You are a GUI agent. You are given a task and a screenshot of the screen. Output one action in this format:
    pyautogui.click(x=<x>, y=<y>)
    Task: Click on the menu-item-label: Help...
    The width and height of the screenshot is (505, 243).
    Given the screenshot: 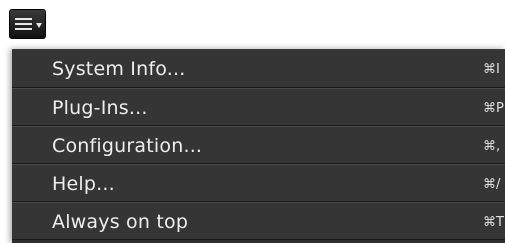 What is the action you would take?
    pyautogui.click(x=83, y=184)
    